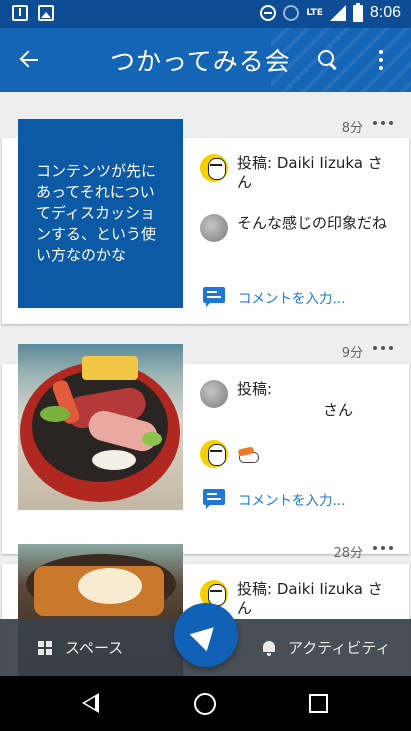  I want to click on nav-back-icon, so click(90, 703).